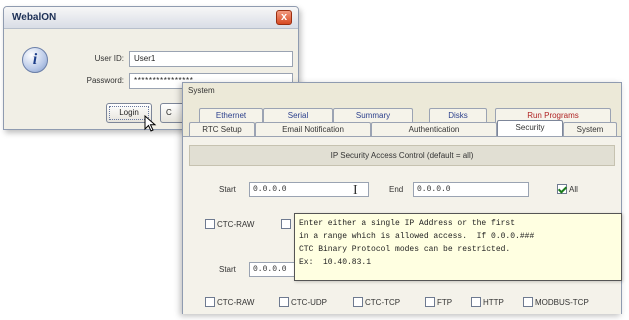 Image resolution: width=629 pixels, height=320 pixels. What do you see at coordinates (471, 189) in the screenshot?
I see `end-ip-input: 0.0.0.0` at bounding box center [471, 189].